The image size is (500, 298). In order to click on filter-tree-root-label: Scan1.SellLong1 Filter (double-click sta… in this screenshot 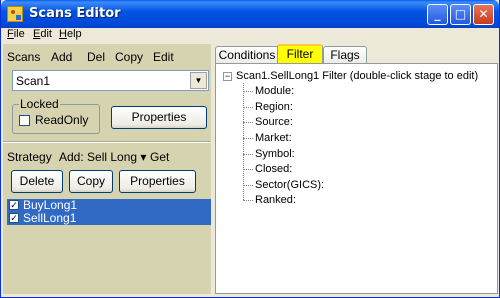, I will do `click(357, 76)`.